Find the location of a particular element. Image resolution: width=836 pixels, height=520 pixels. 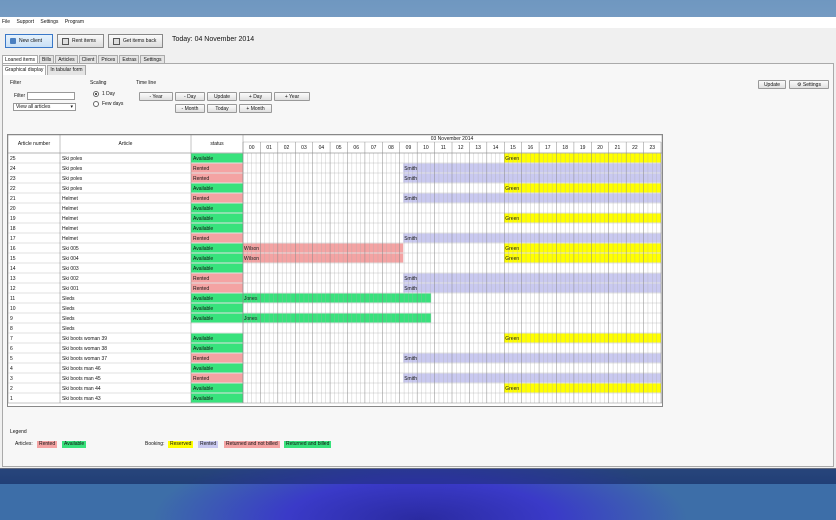

filter-input is located at coordinates (51, 96).